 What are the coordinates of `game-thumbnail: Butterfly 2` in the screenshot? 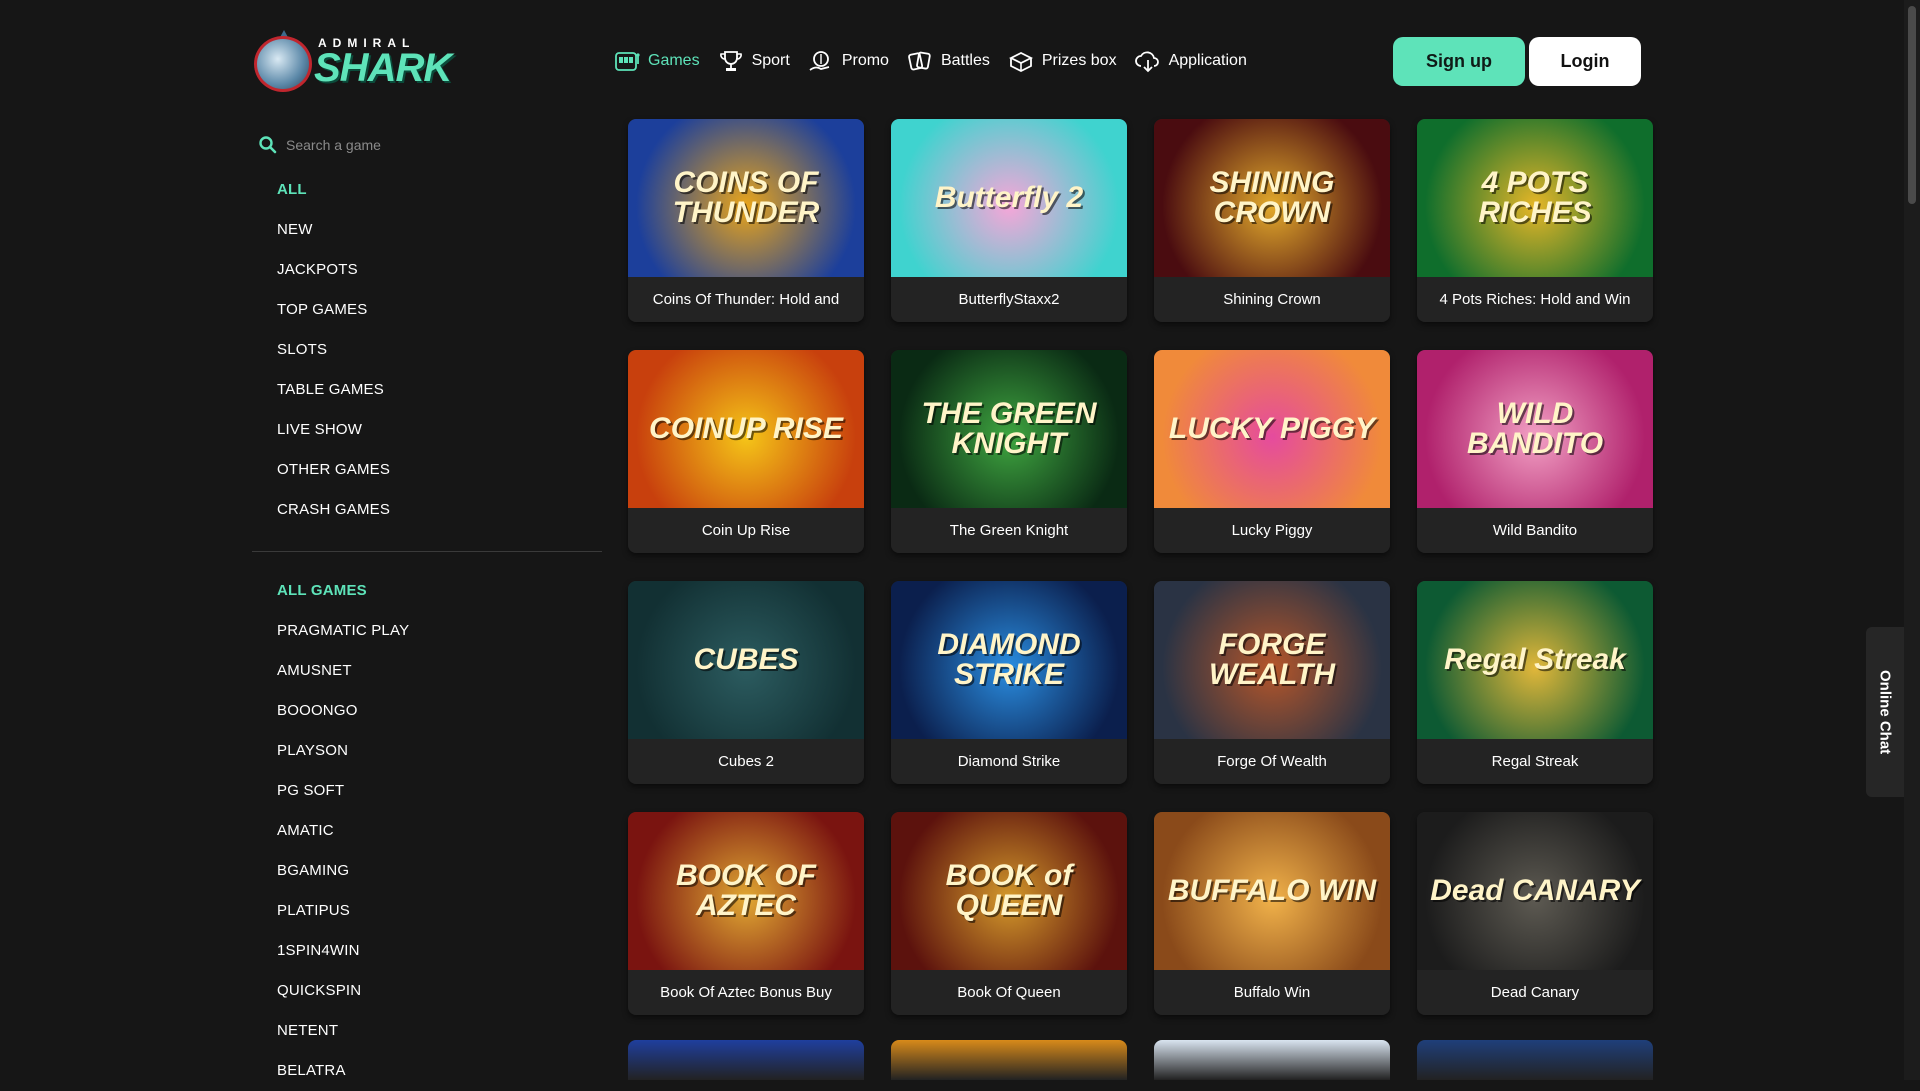 It's located at (1009, 198).